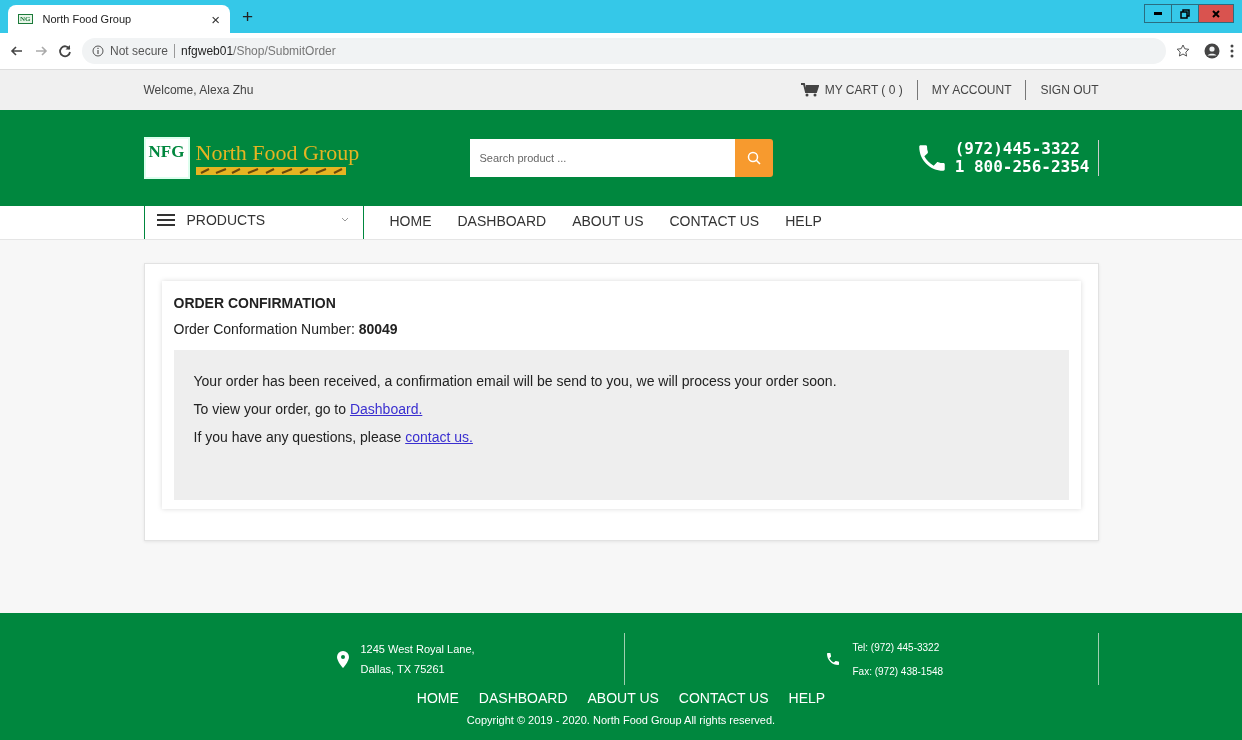 This screenshot has height=740, width=1242. I want to click on message-text: Your order has been received, a confirmation email will be send to you, we will process your order soon., so click(515, 381).